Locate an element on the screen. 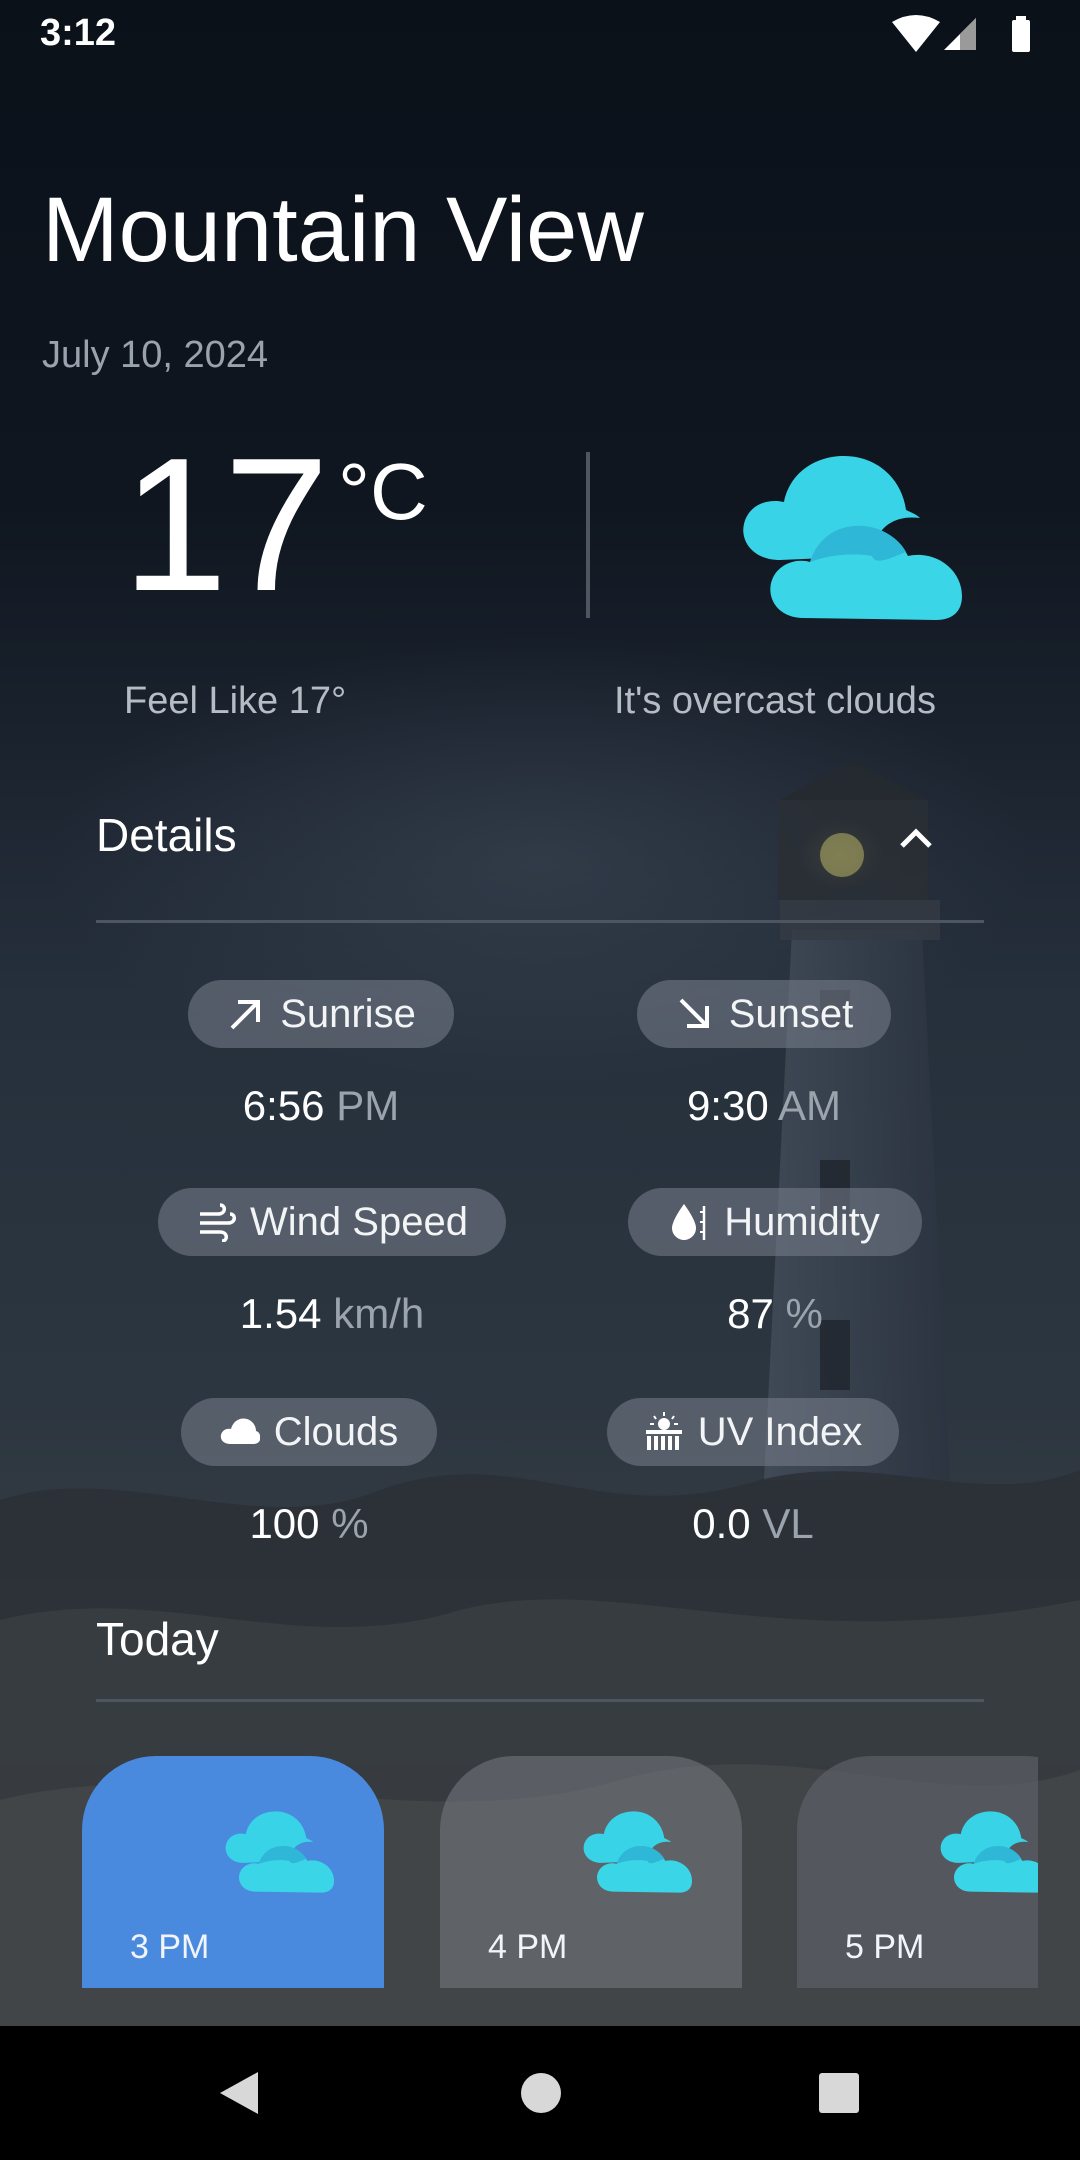  sunset-value: 9:30 AM is located at coordinates (764, 1106).